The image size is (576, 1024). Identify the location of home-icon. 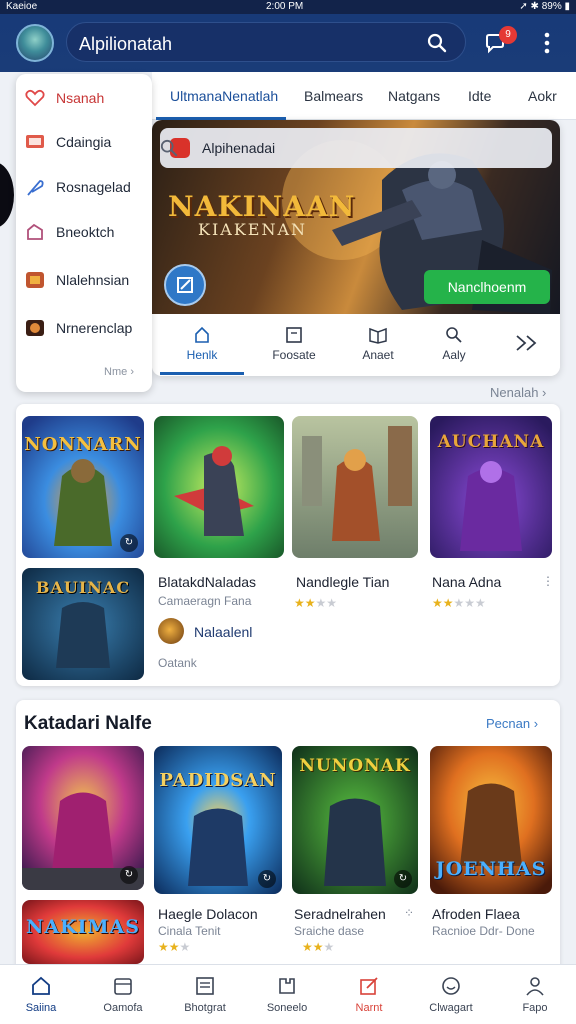
(202, 334).